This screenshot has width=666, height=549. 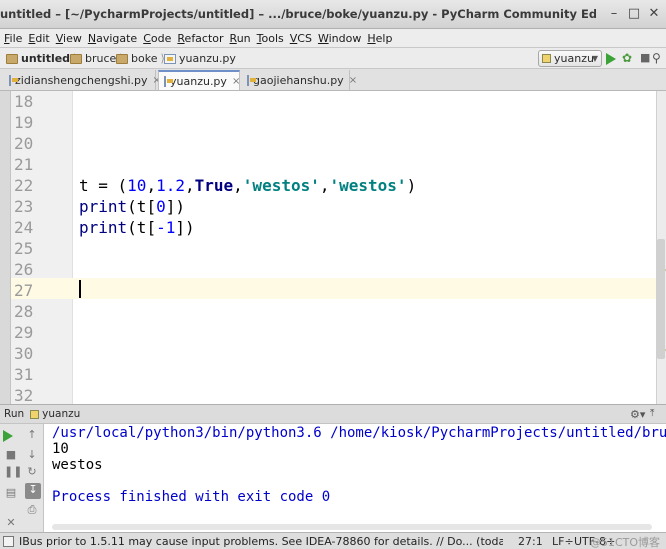 I want to click on line-number: 29, so click(x=24, y=332).